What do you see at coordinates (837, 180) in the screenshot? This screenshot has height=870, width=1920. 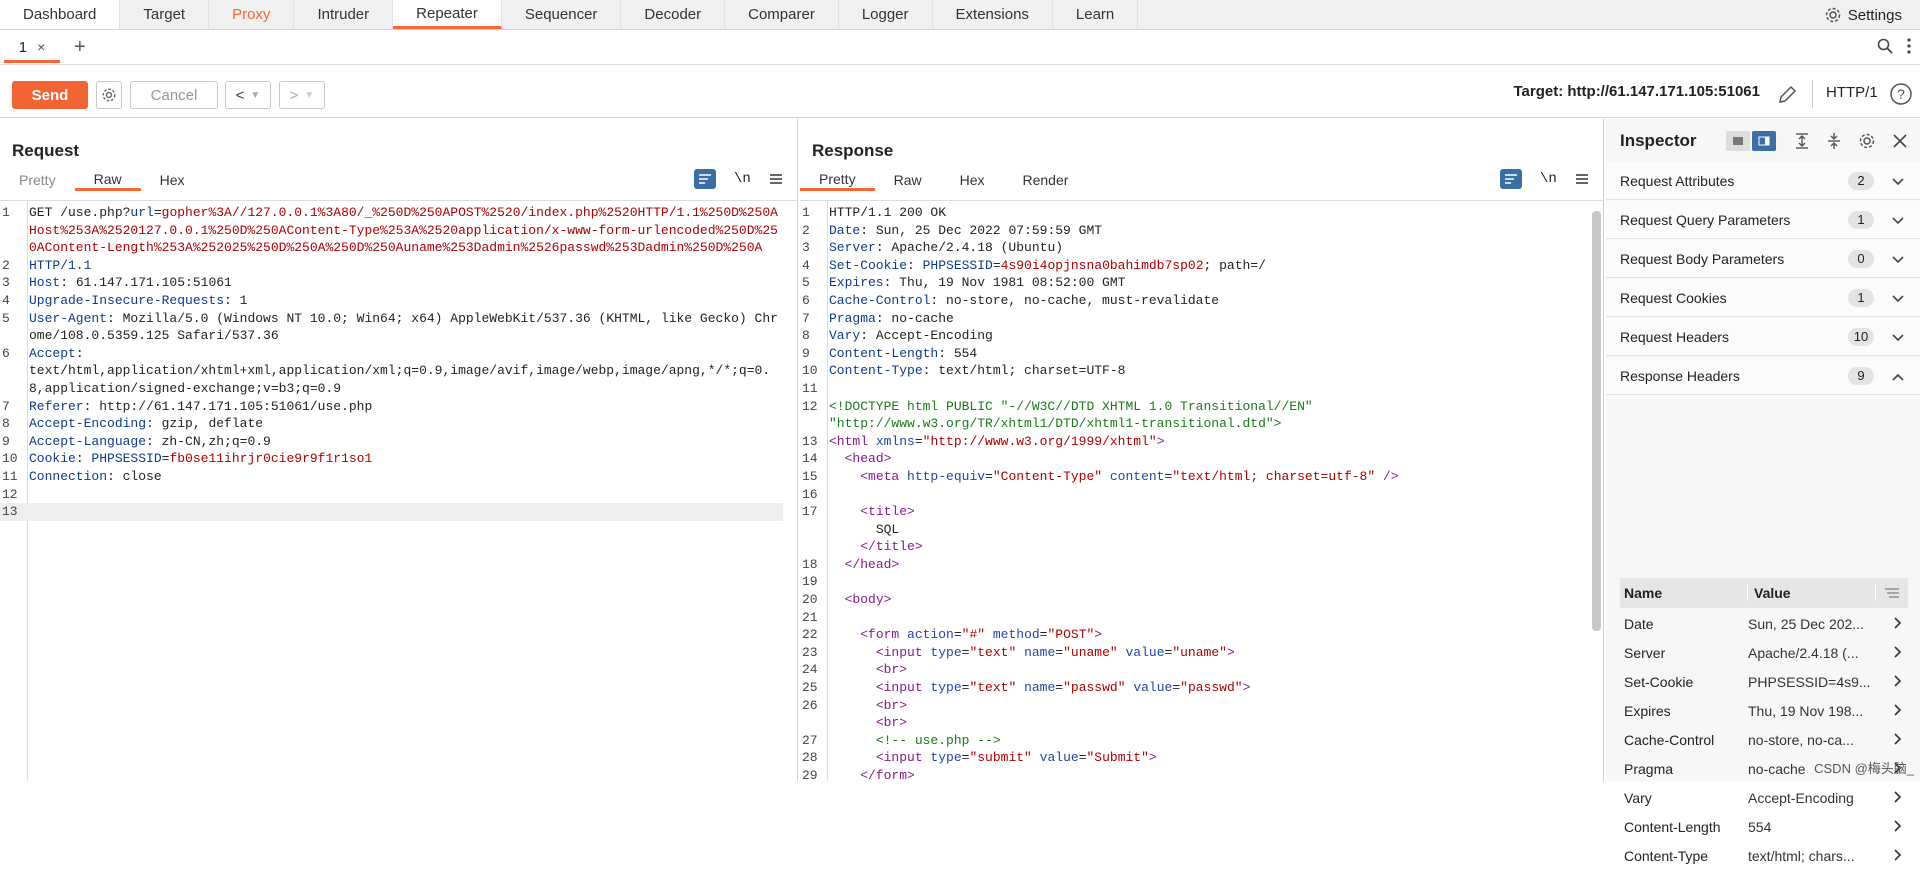 I see `response-tab-pretty: Pretty` at bounding box center [837, 180].